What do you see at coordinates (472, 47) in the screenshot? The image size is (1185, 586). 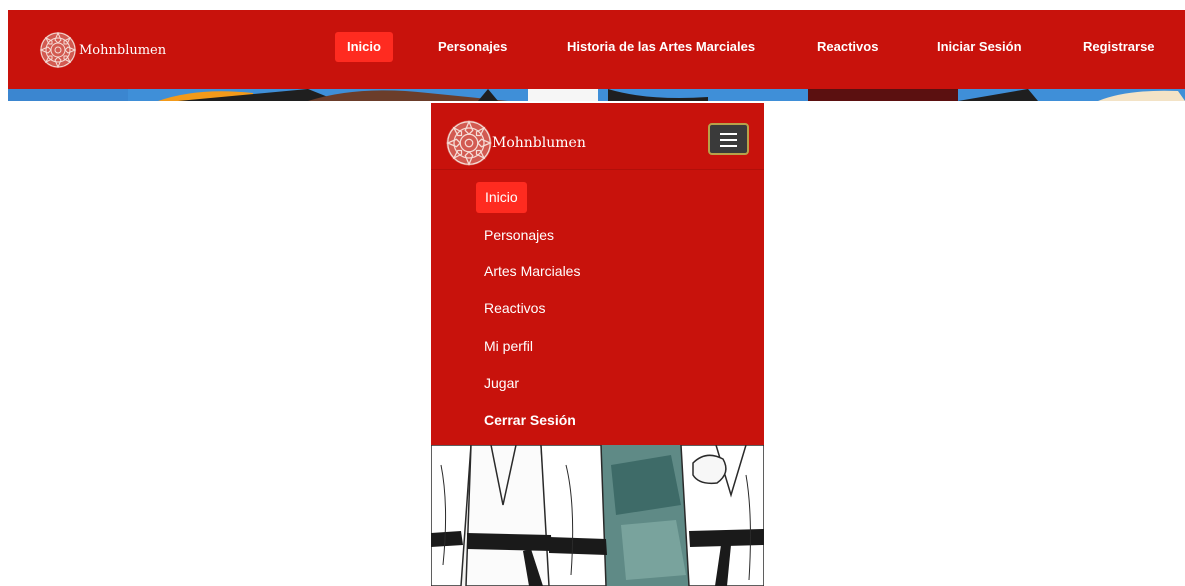 I see `nav-link-personajes: Personajes` at bounding box center [472, 47].